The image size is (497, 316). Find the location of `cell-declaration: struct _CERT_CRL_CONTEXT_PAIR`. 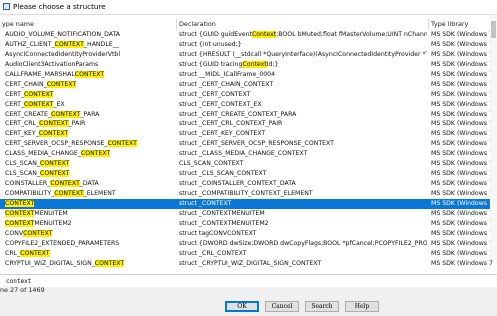

cell-declaration: struct _CERT_CRL_CONTEXT_PAIR is located at coordinates (231, 124).